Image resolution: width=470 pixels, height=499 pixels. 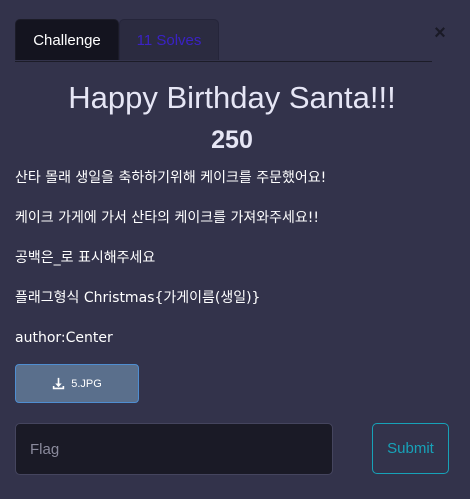 I want to click on close-icon: ×, so click(x=440, y=33).